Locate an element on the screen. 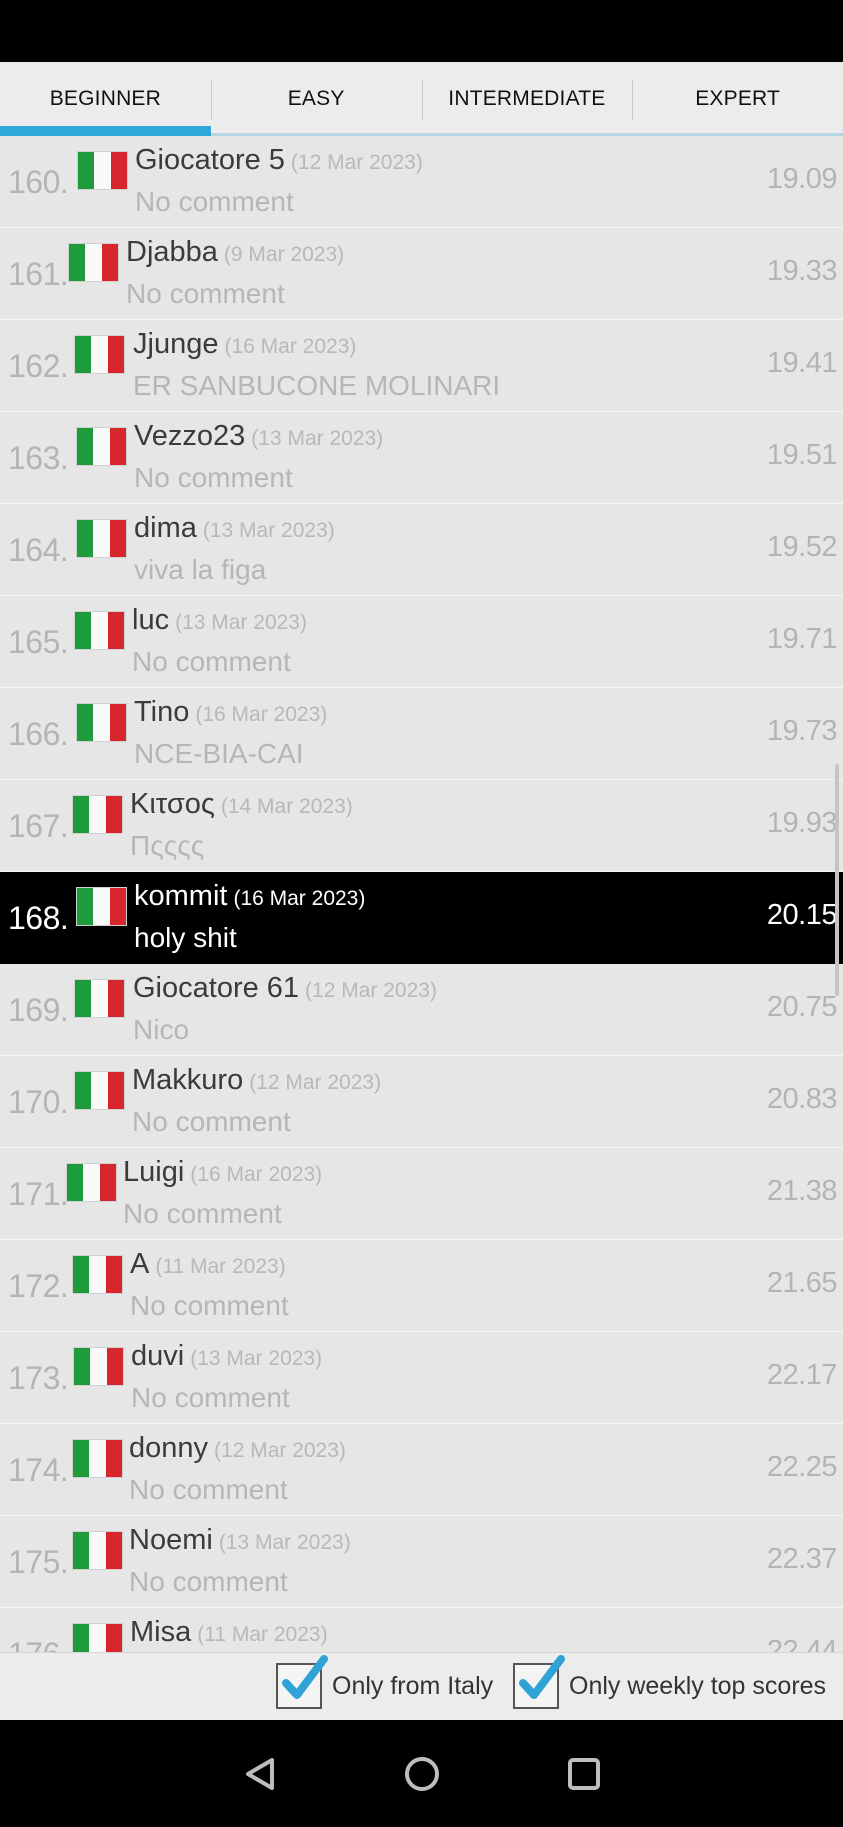  back-icon is located at coordinates (259, 1773).